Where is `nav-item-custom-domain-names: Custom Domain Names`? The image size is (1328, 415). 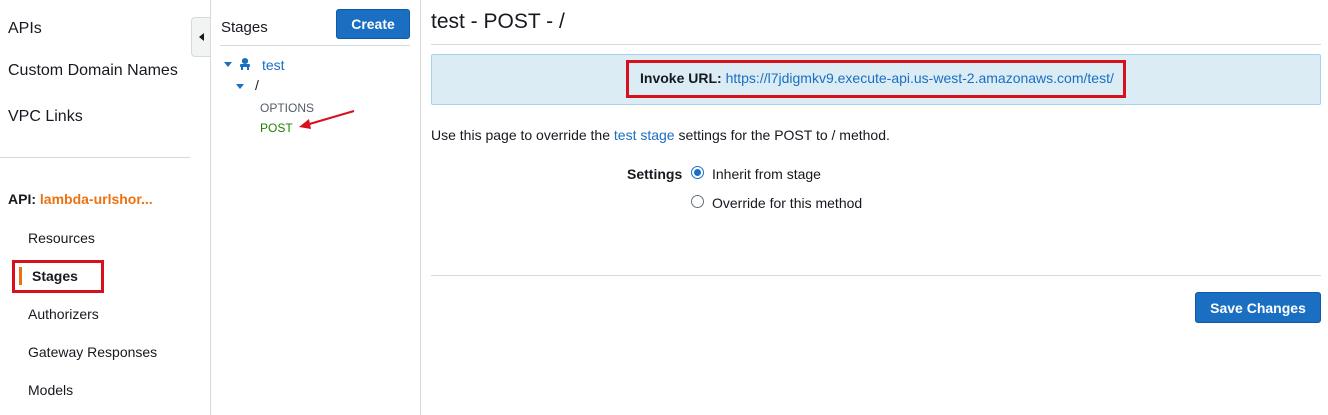 nav-item-custom-domain-names: Custom Domain Names is located at coordinates (93, 71).